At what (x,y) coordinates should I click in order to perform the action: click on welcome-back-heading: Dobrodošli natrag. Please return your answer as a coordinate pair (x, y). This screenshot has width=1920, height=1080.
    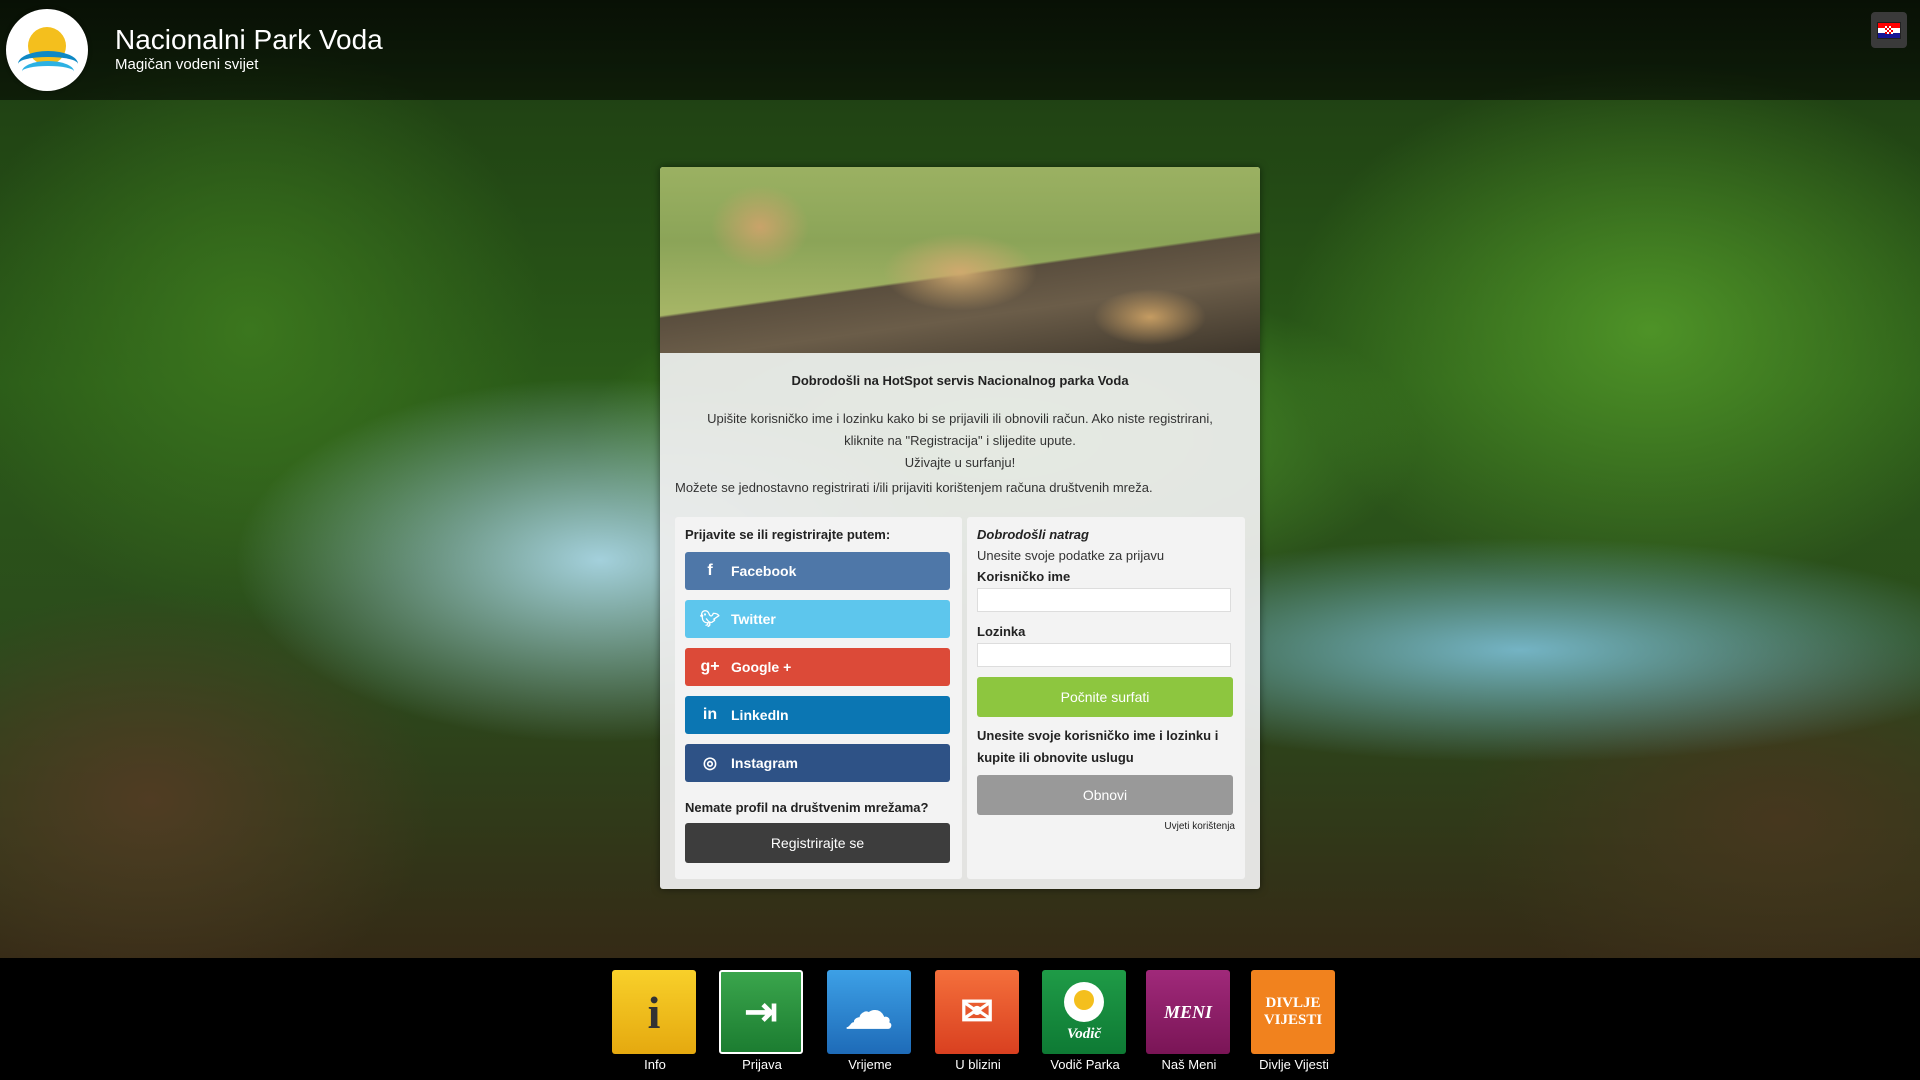
    Looking at the image, I should click on (1033, 534).